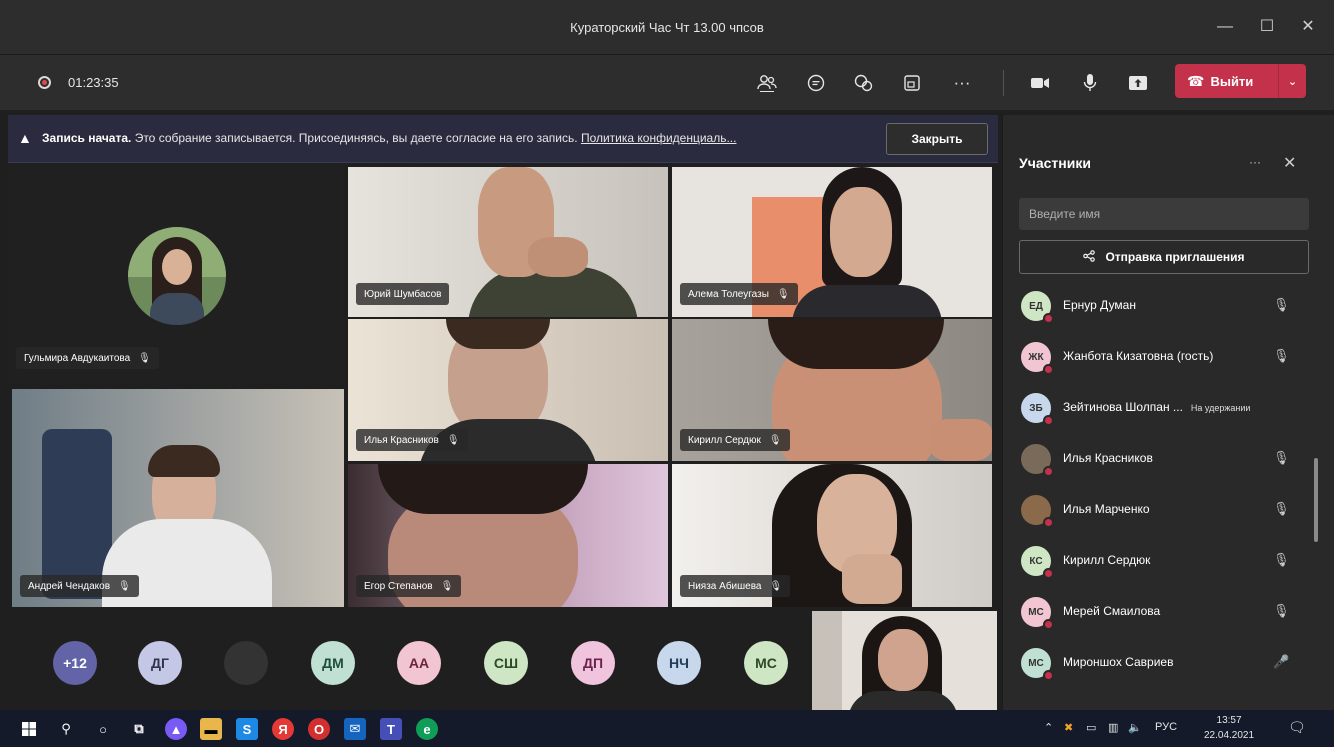  What do you see at coordinates (766, 663) in the screenshot?
I see `avatar: МС` at bounding box center [766, 663].